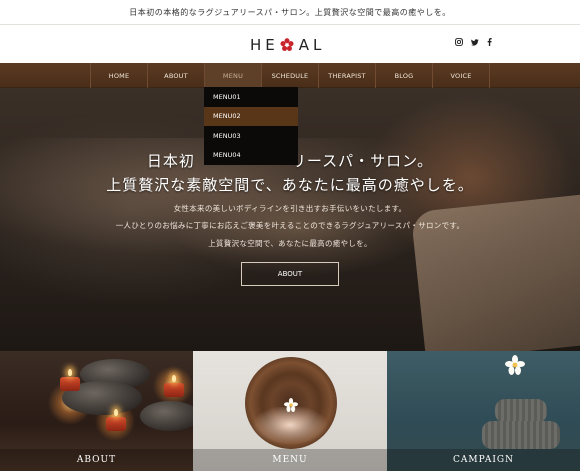  I want to click on dropdown-item-menu04: MENU04, so click(251, 156).